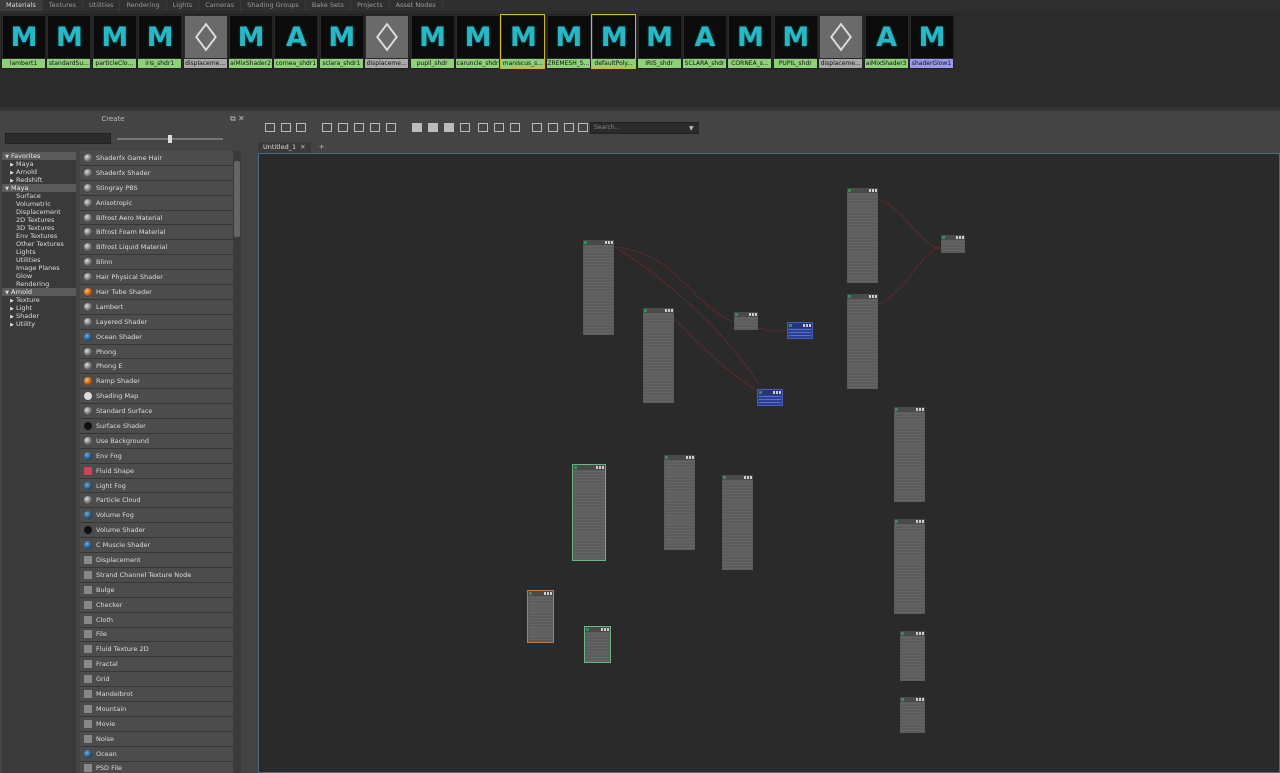 The width and height of the screenshot is (1280, 773). What do you see at coordinates (286, 127) in the screenshot?
I see `graph-io-icon` at bounding box center [286, 127].